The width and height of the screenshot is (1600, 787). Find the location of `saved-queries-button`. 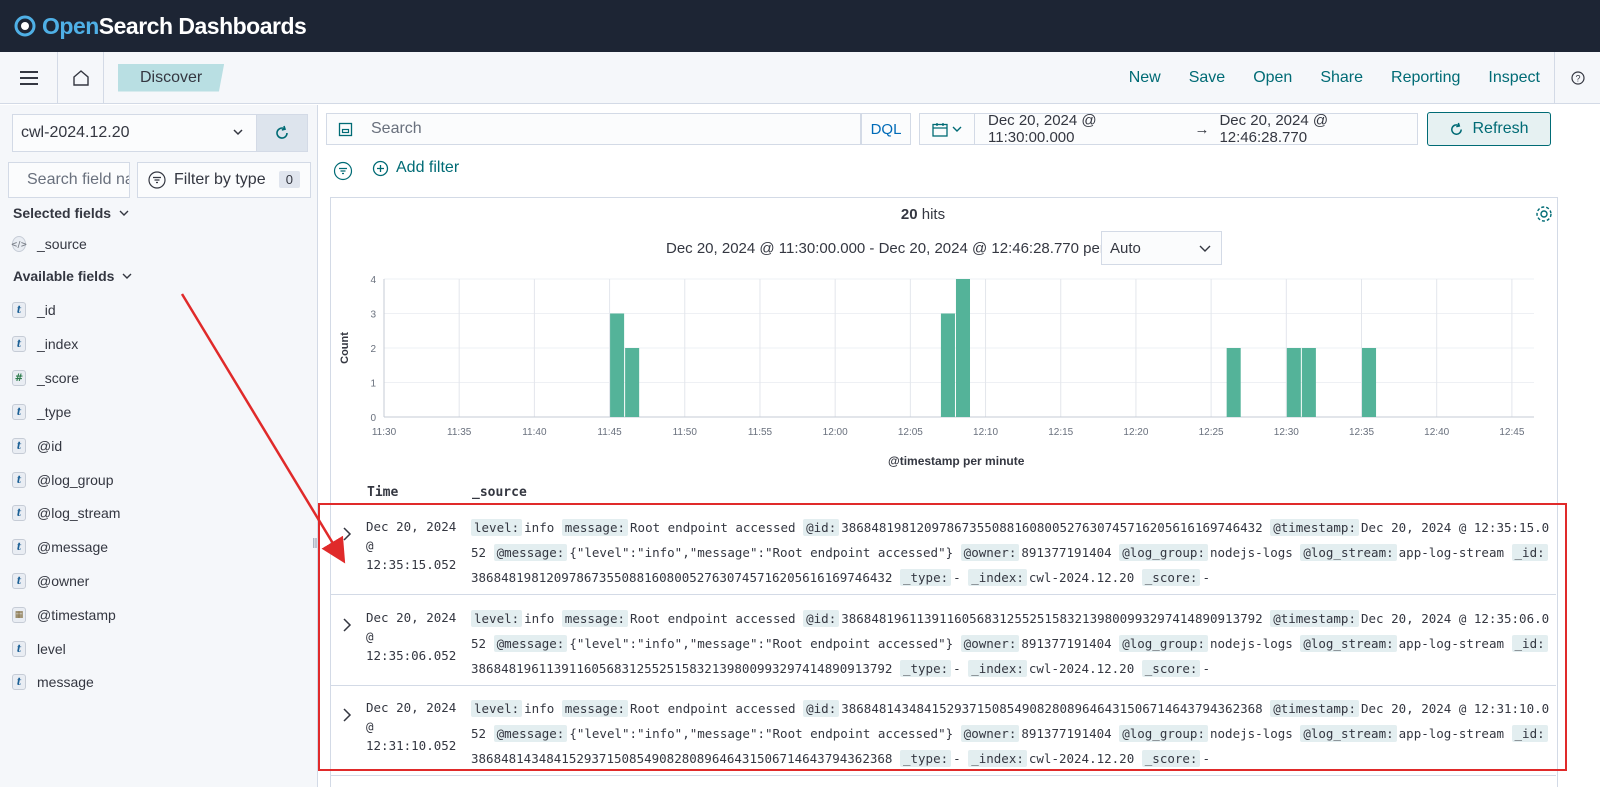

saved-queries-button is located at coordinates (345, 129).